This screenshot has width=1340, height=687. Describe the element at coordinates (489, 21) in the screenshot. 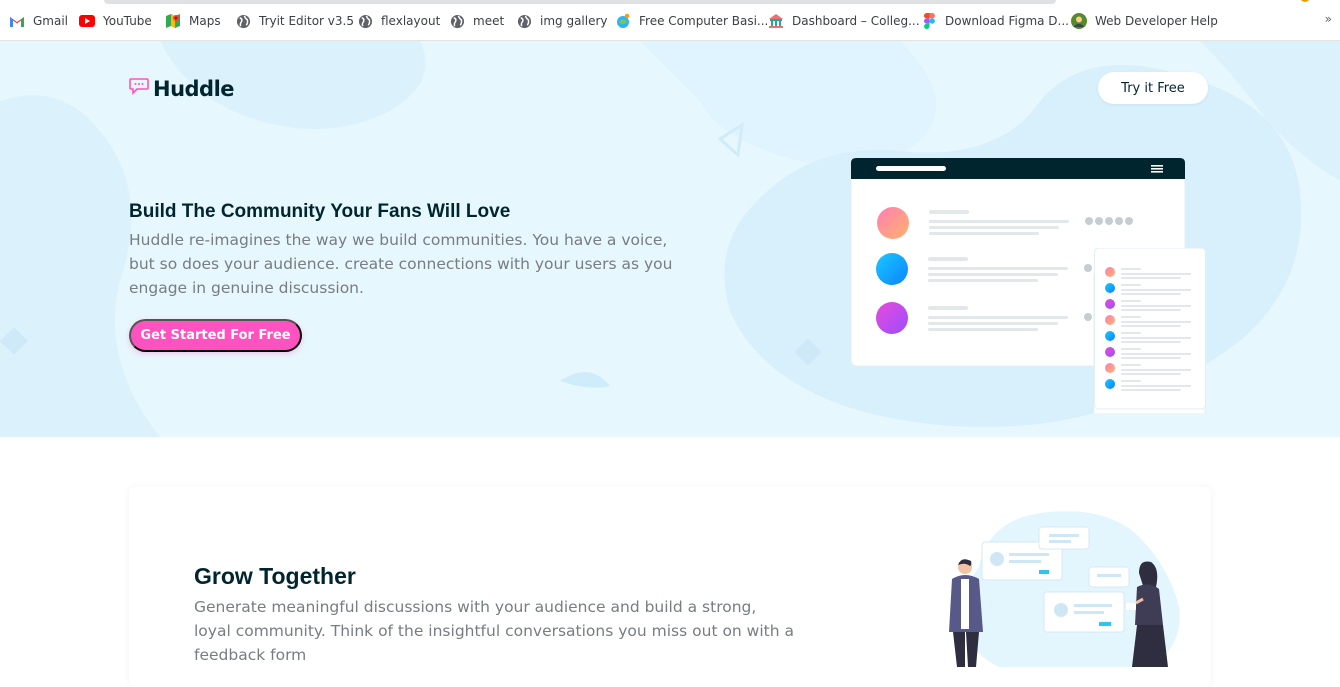

I see `bookmark-label: meet` at that location.